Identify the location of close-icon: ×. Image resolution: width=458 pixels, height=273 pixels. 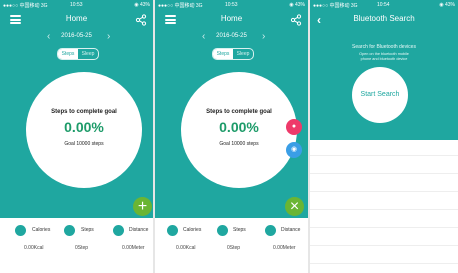
(294, 206).